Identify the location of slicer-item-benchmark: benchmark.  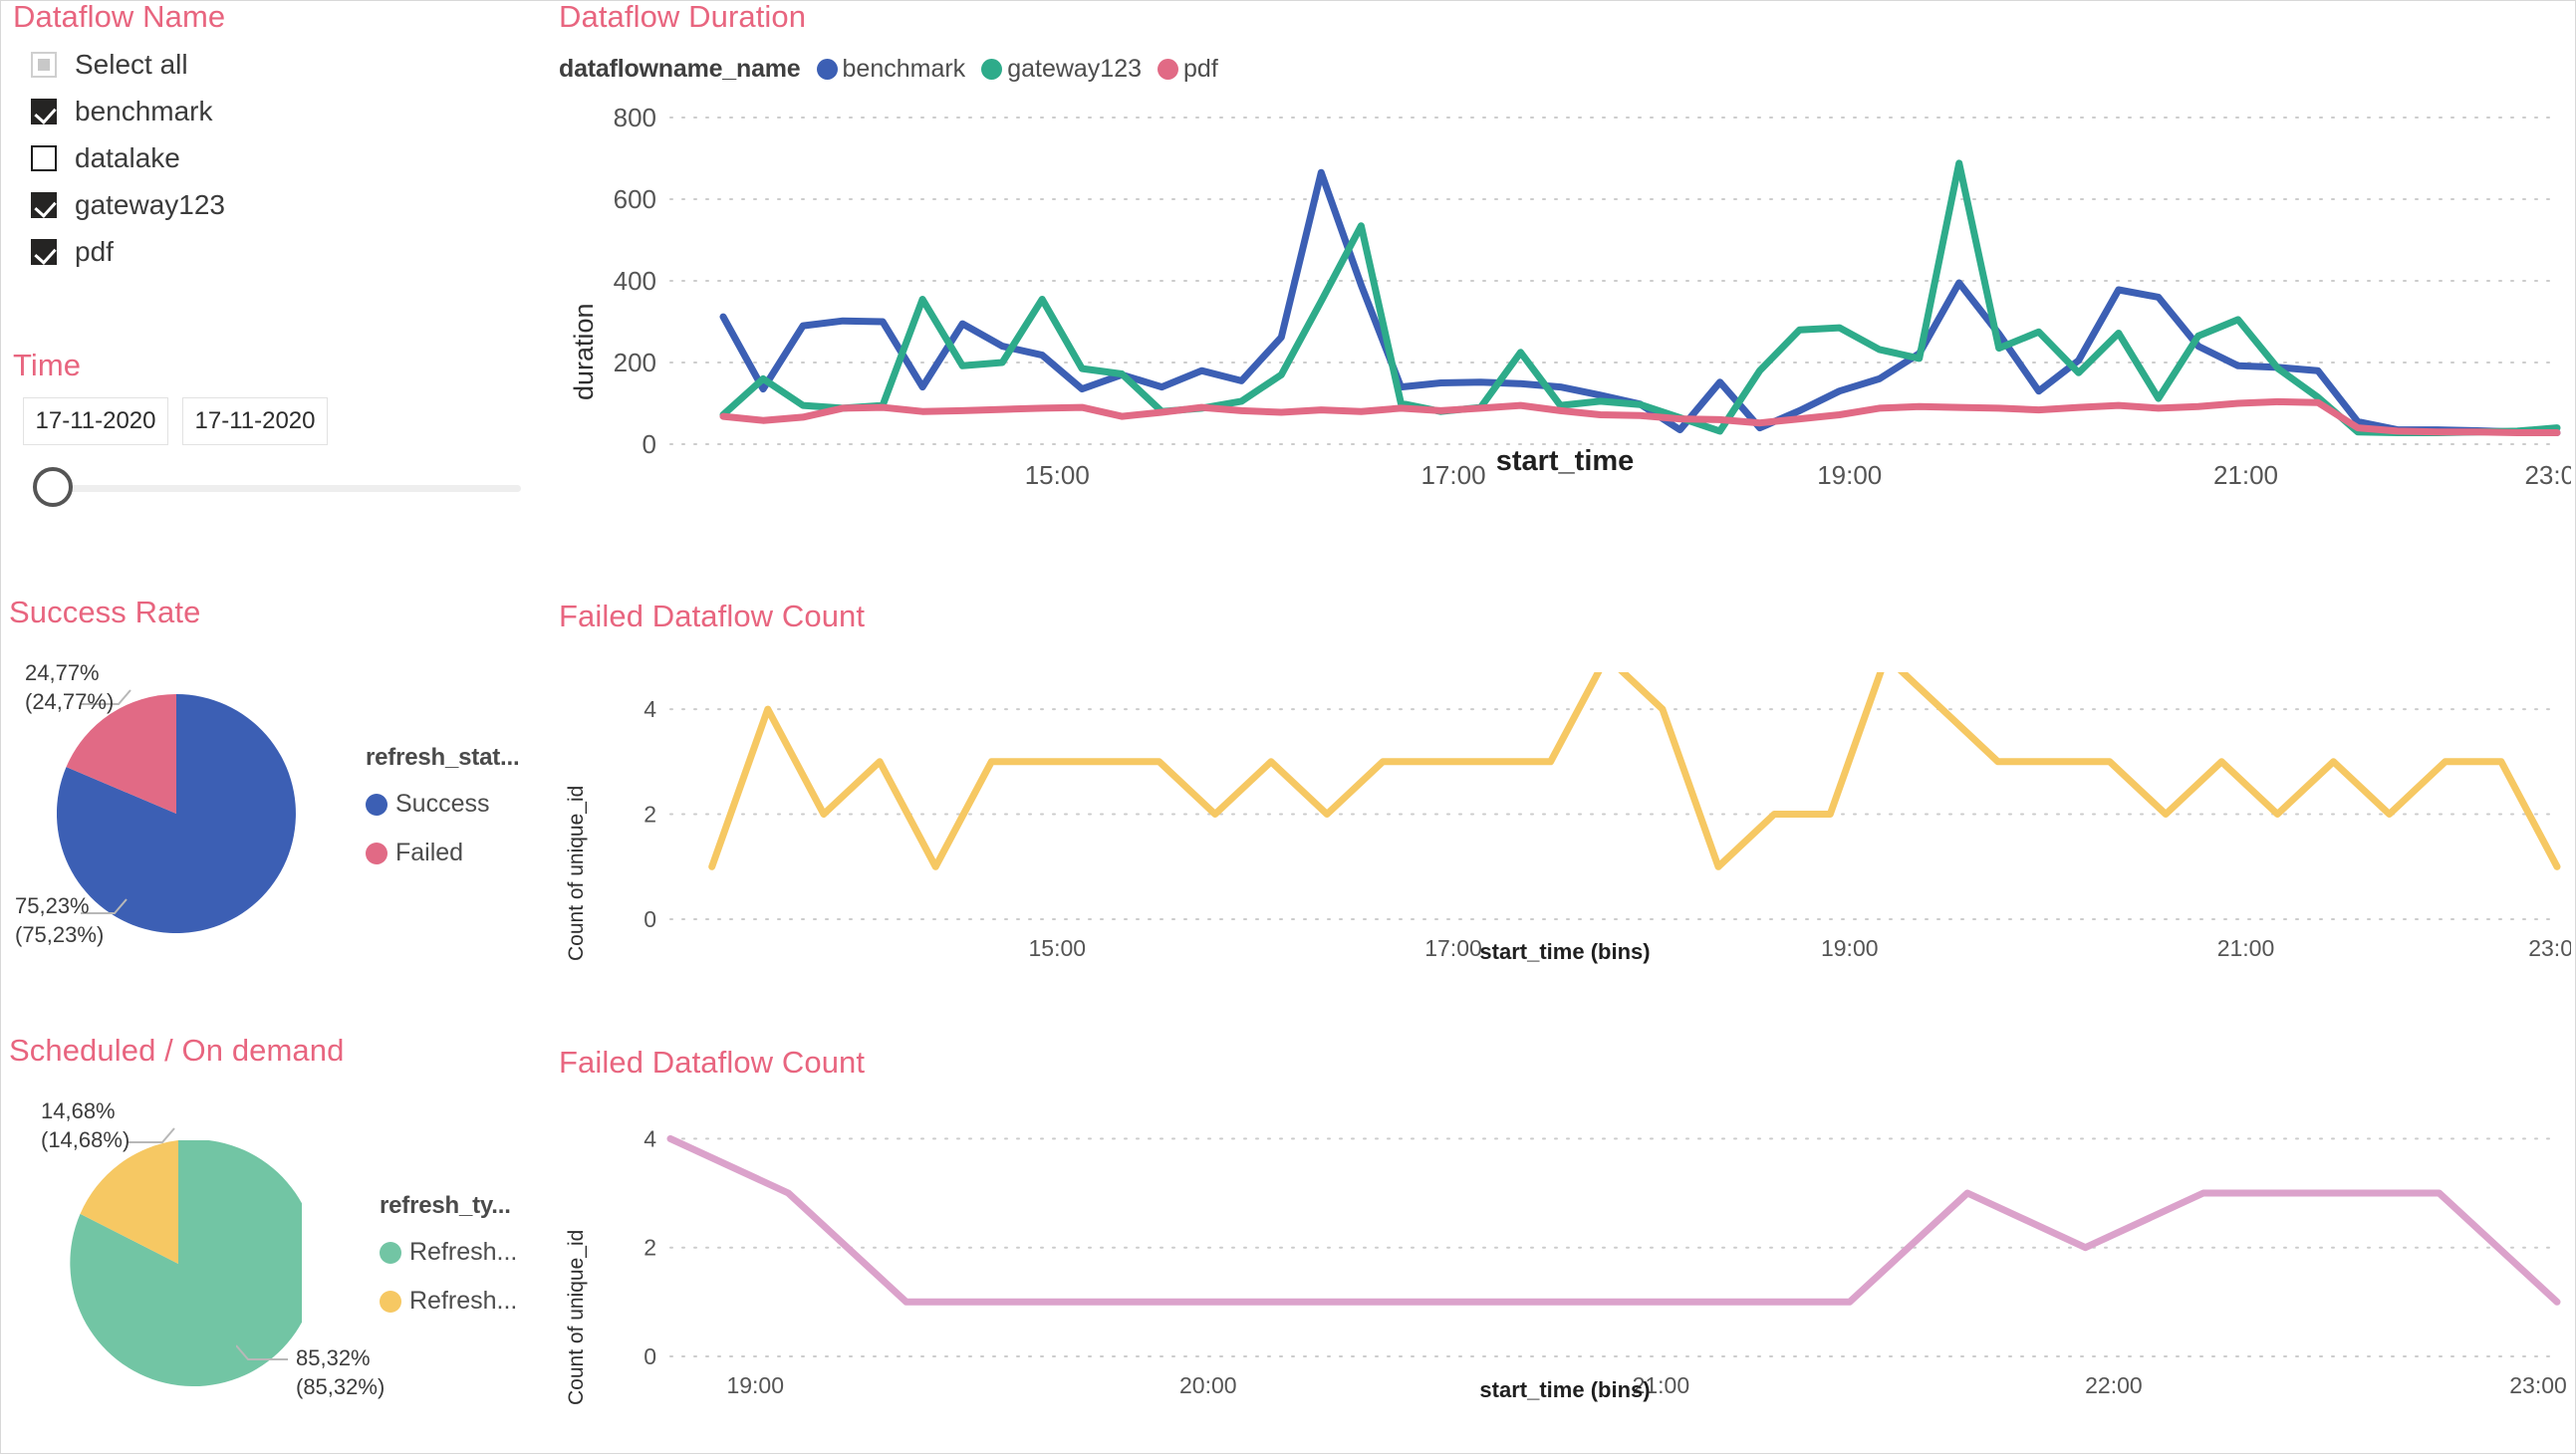
(273, 111).